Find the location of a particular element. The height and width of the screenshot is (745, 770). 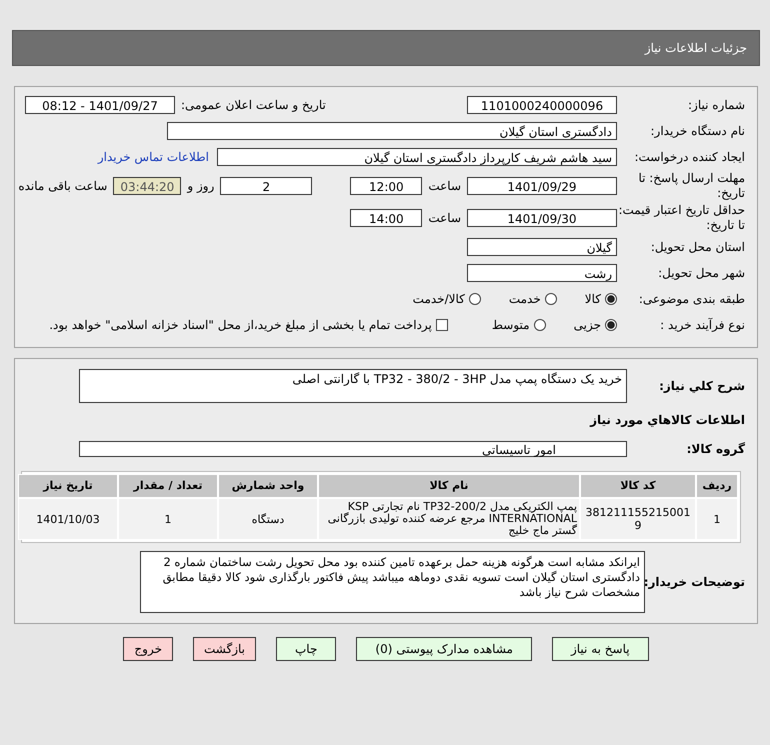

action-button: خروج is located at coordinates (148, 649).